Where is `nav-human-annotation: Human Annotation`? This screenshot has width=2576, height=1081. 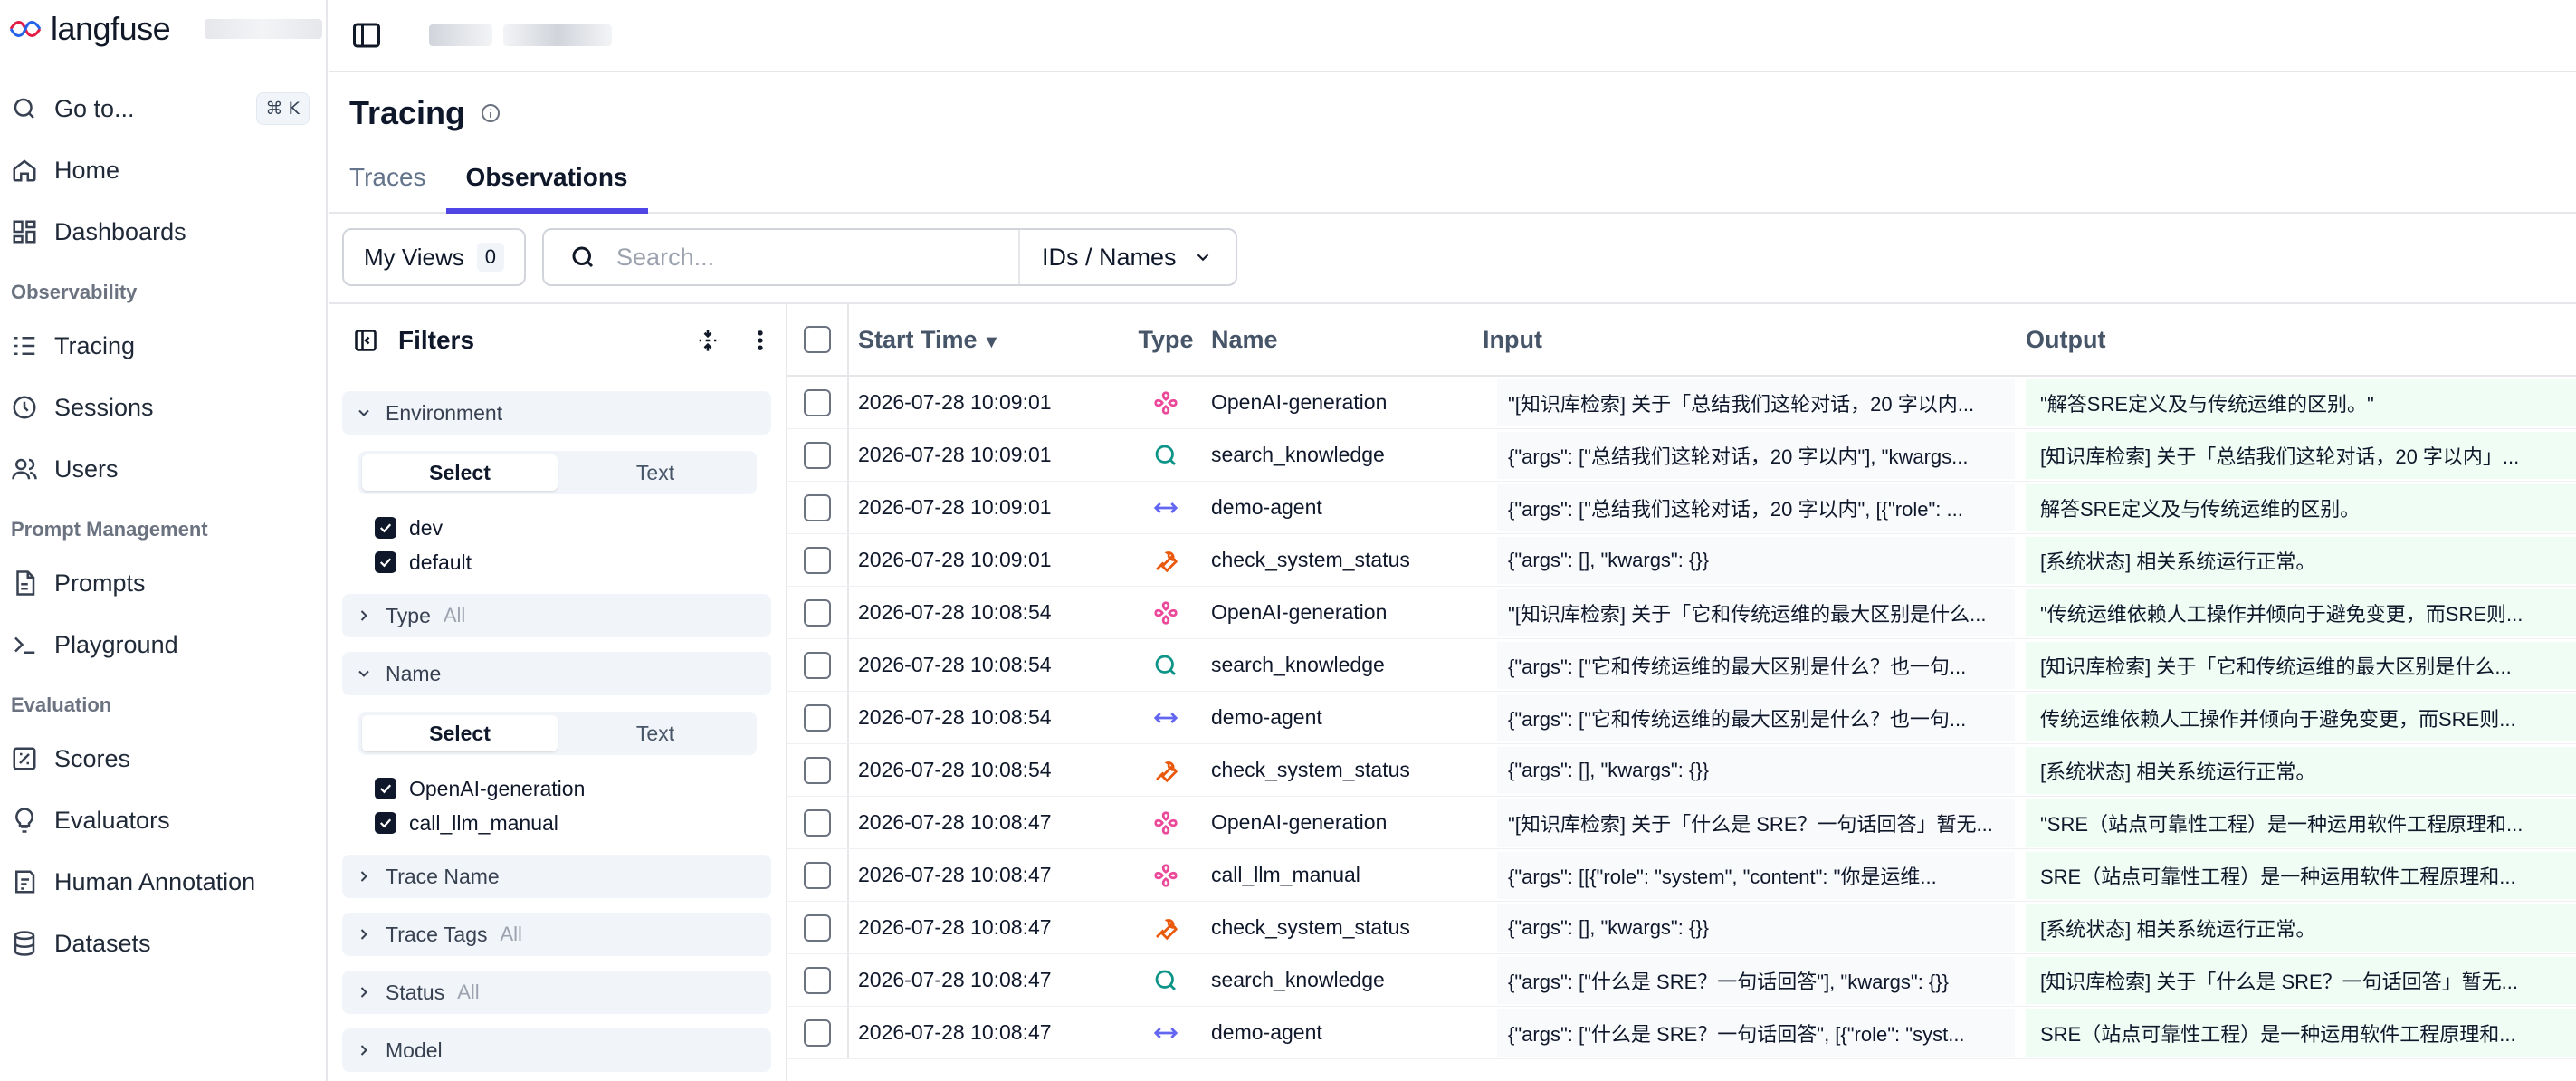
nav-human-annotation: Human Annotation is located at coordinates (163, 882).